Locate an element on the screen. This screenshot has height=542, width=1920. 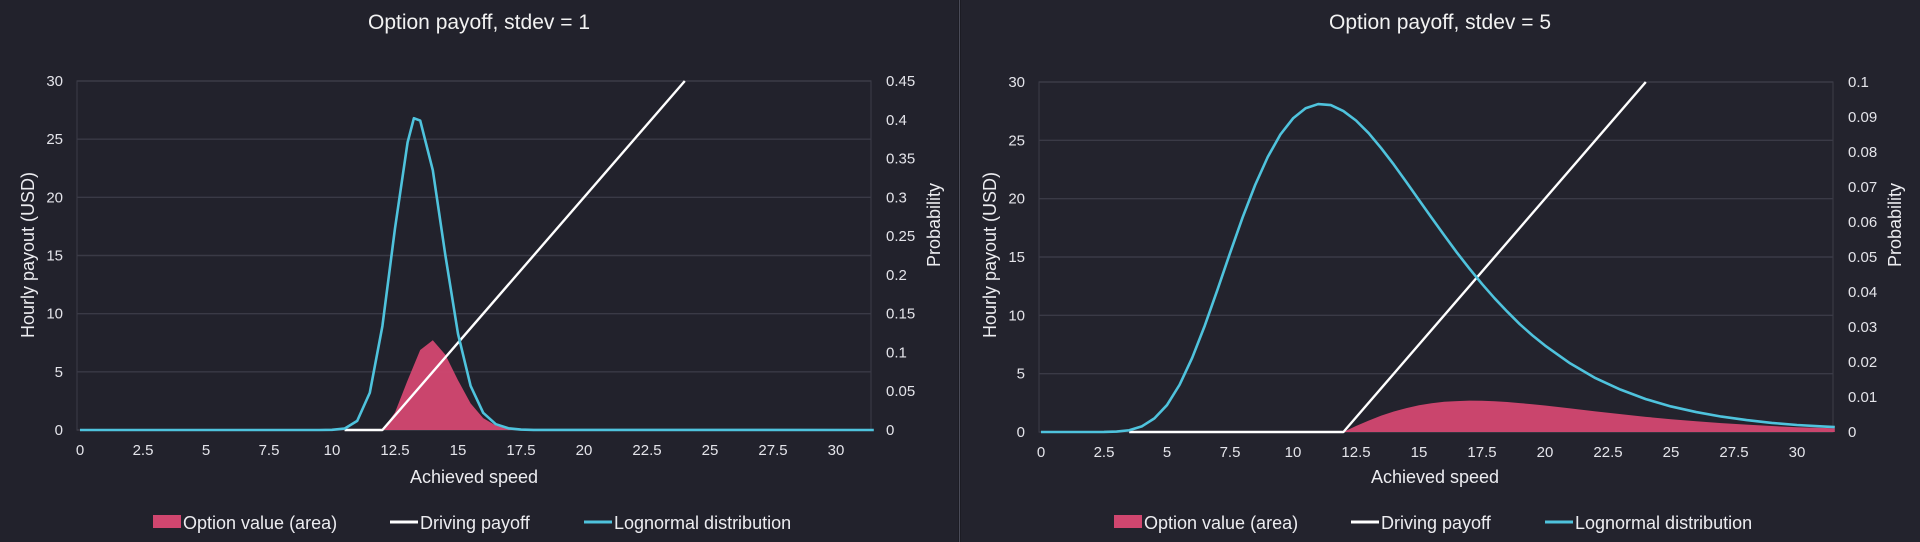
y2-tick-label: 0.45 is located at coordinates (900, 81).